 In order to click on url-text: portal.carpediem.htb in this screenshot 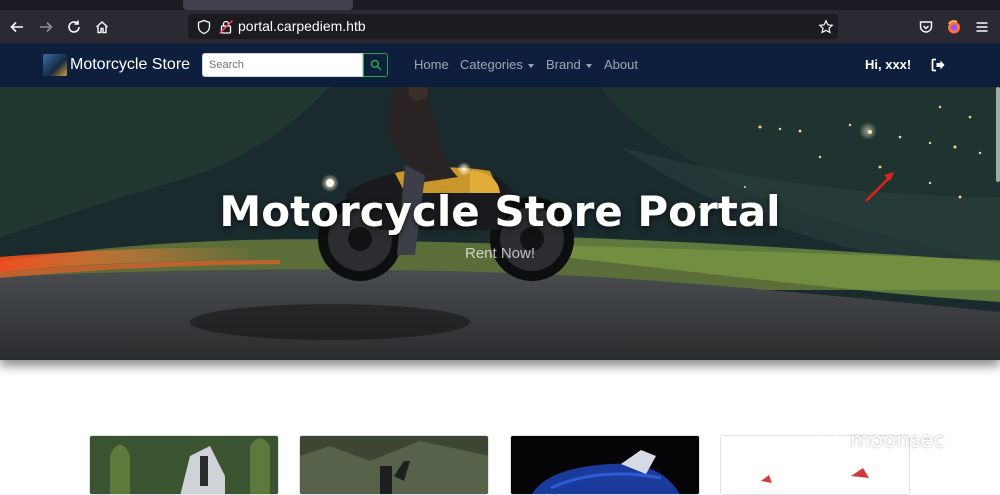, I will do `click(302, 26)`.